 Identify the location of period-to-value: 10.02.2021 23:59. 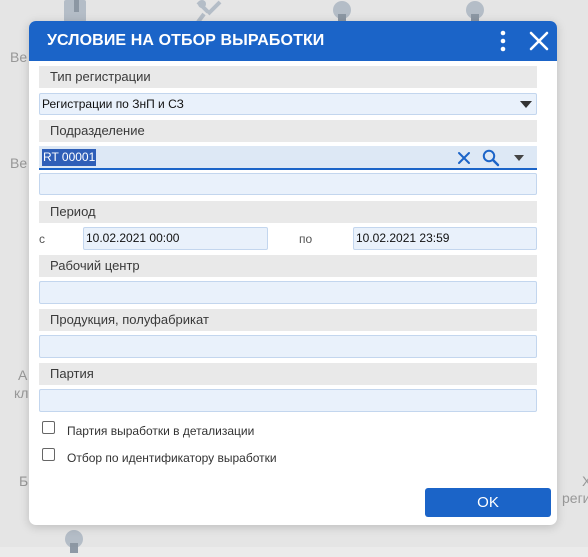
(403, 238).